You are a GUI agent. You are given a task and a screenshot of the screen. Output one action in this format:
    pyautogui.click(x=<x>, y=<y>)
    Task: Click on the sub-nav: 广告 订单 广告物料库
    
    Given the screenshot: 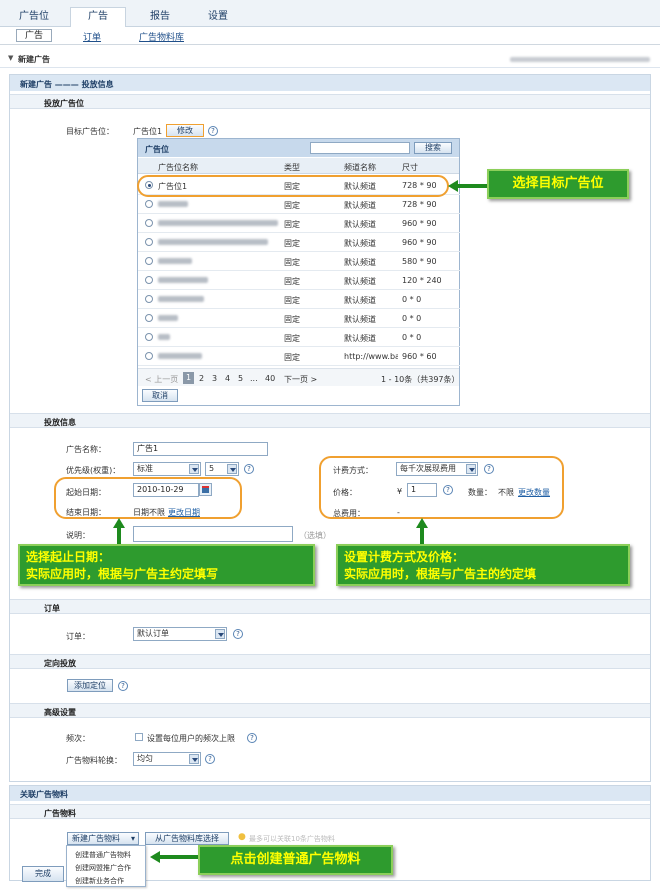 What is the action you would take?
    pyautogui.click(x=330, y=36)
    